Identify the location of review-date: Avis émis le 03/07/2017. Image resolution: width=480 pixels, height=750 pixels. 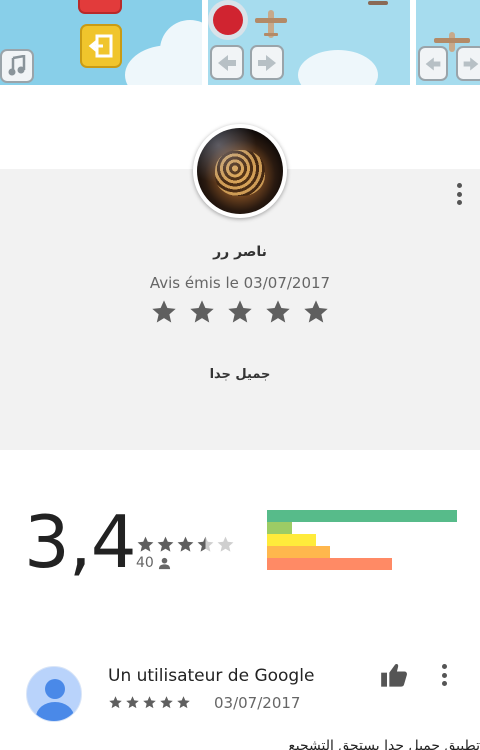
(240, 283).